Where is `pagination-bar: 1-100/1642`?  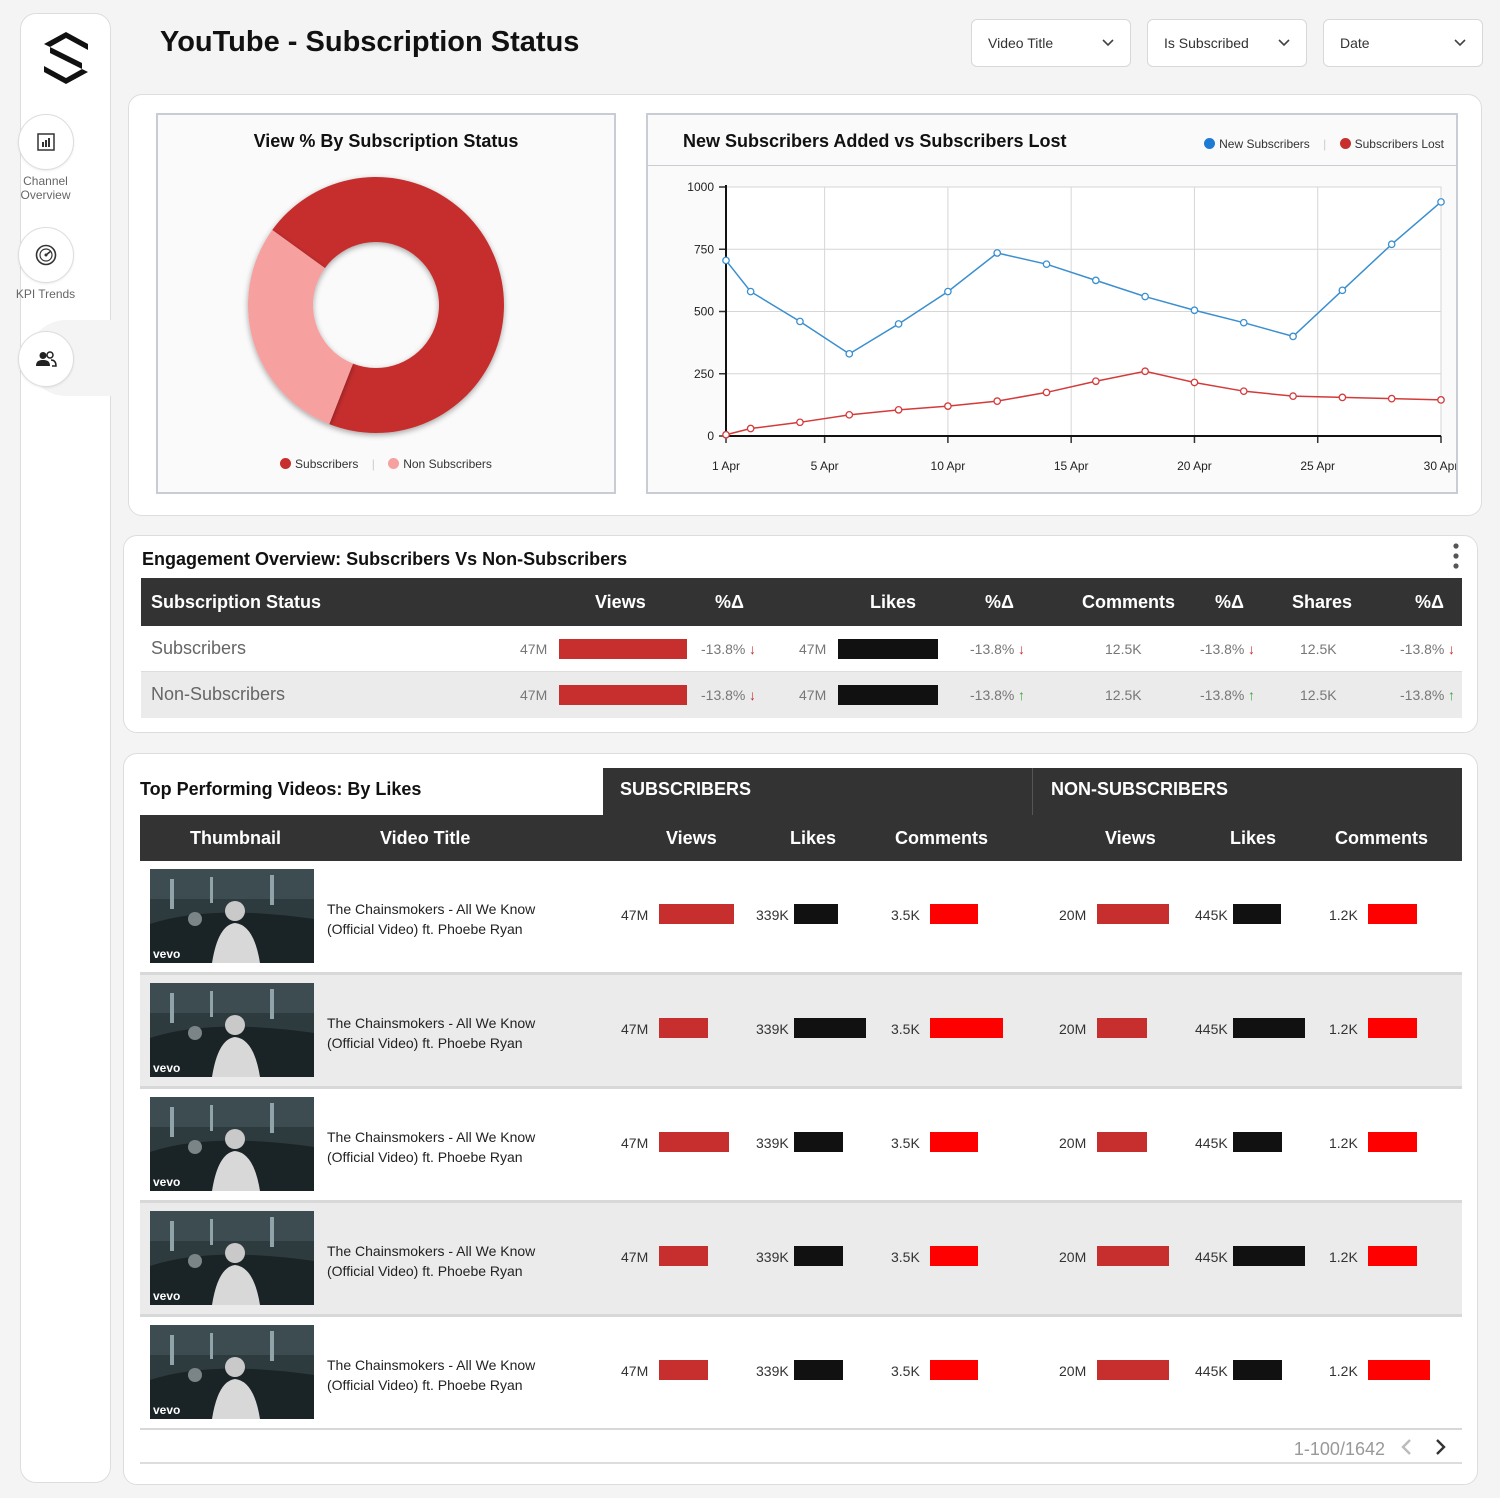 pagination-bar: 1-100/1642 is located at coordinates (801, 1447).